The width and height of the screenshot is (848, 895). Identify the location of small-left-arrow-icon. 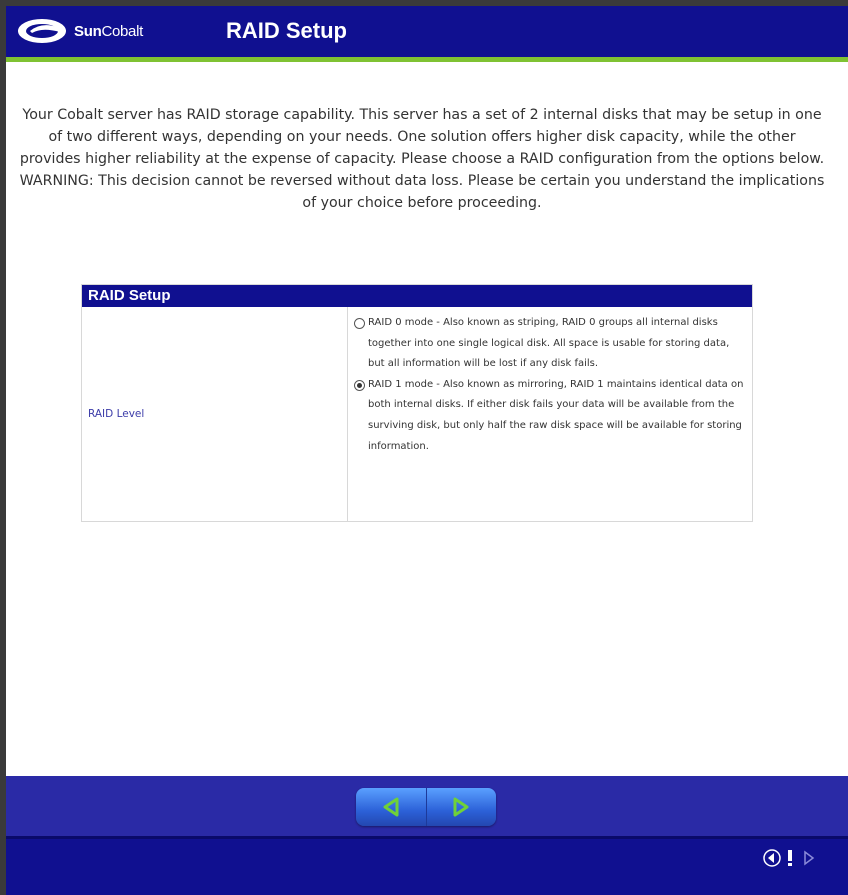
(772, 858).